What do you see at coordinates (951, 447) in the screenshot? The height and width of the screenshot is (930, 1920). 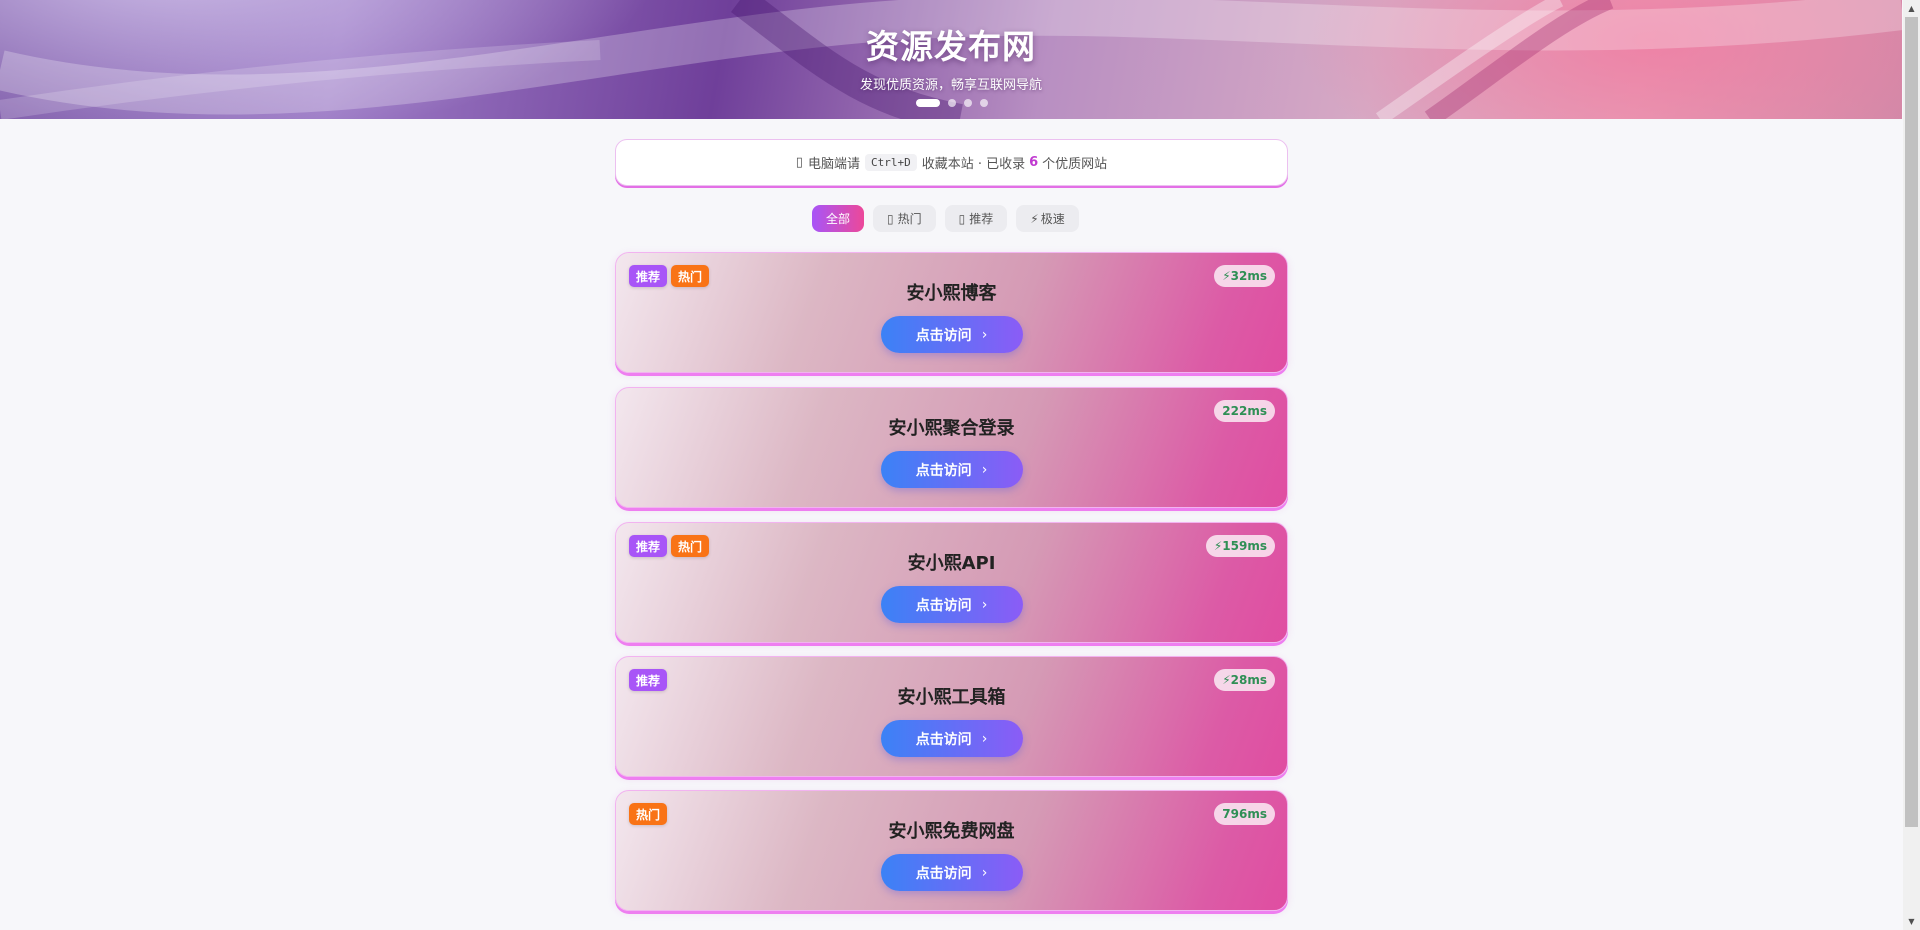 I see `site-card: 222ms 安小熙聚合登录 点击访问 ›` at bounding box center [951, 447].